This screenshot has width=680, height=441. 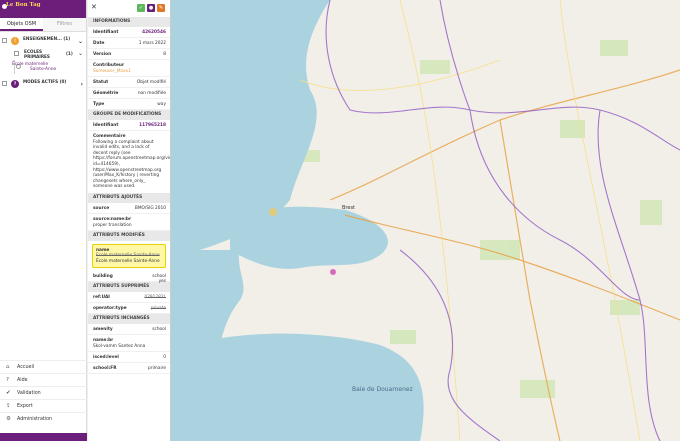 What do you see at coordinates (99, 104) in the screenshot?
I see `field-key: Type` at bounding box center [99, 104].